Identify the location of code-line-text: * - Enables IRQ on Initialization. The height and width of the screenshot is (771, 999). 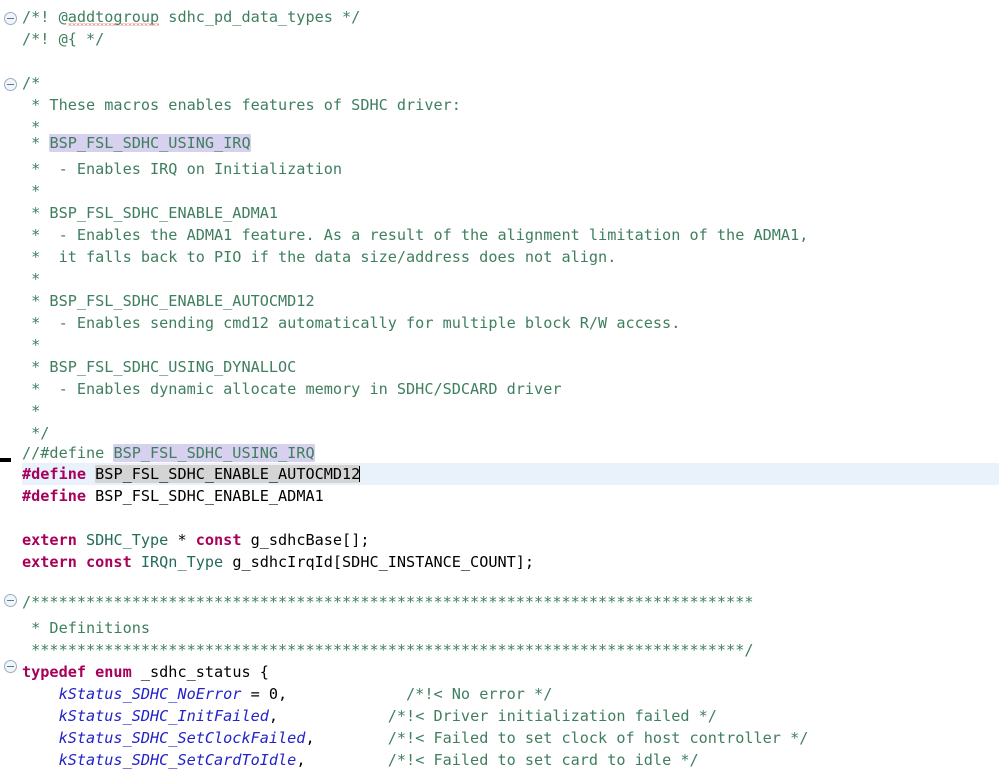
(171, 169).